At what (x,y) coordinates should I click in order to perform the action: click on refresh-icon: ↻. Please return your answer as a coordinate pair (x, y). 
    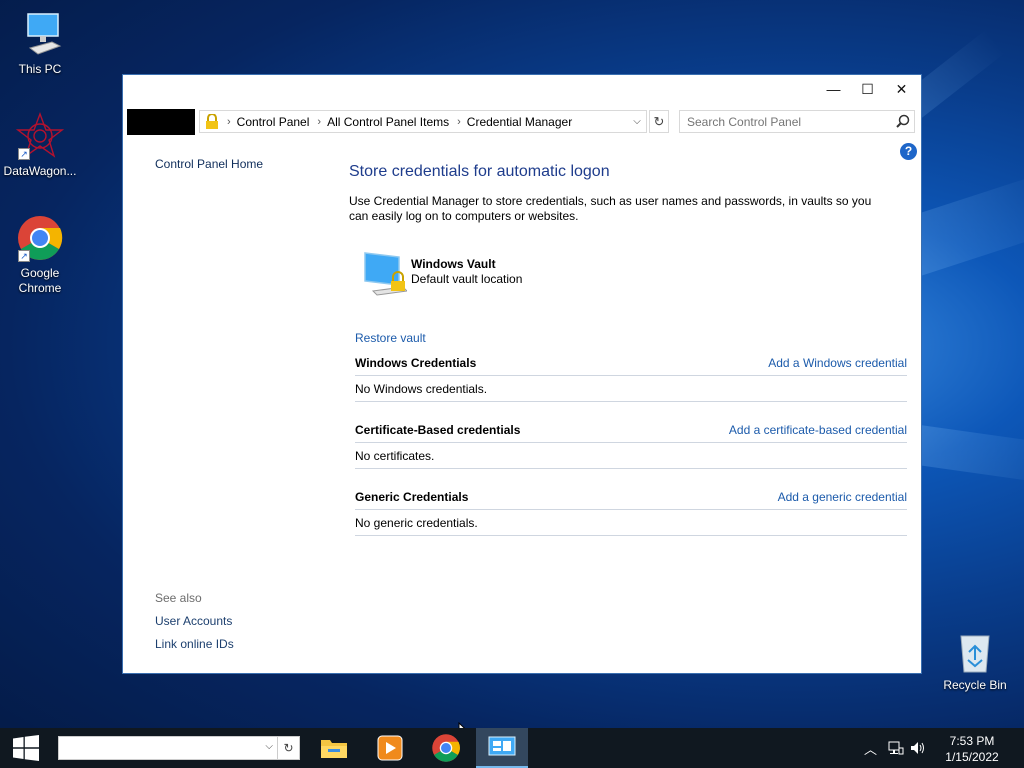
    Looking at the image, I should click on (288, 748).